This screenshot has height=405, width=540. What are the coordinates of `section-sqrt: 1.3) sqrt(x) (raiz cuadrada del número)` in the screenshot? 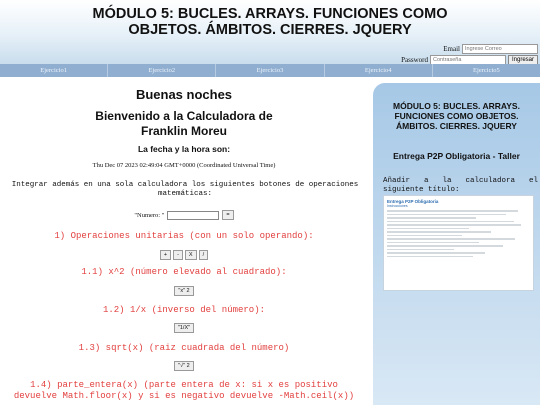 It's located at (184, 348).